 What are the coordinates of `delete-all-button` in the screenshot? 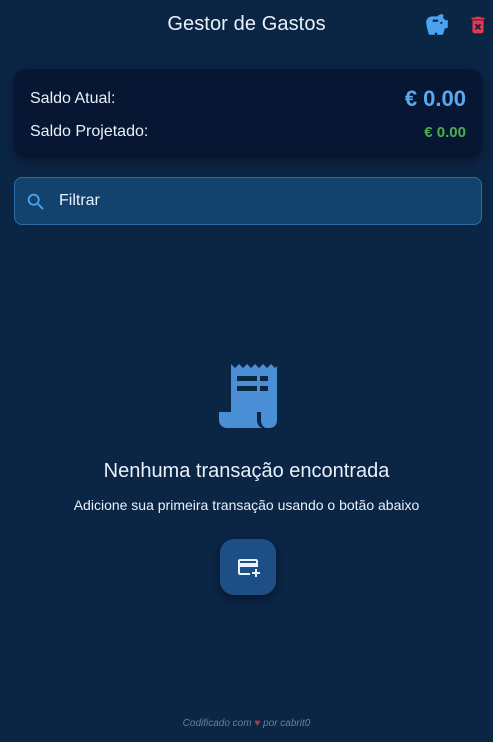 It's located at (478, 25).